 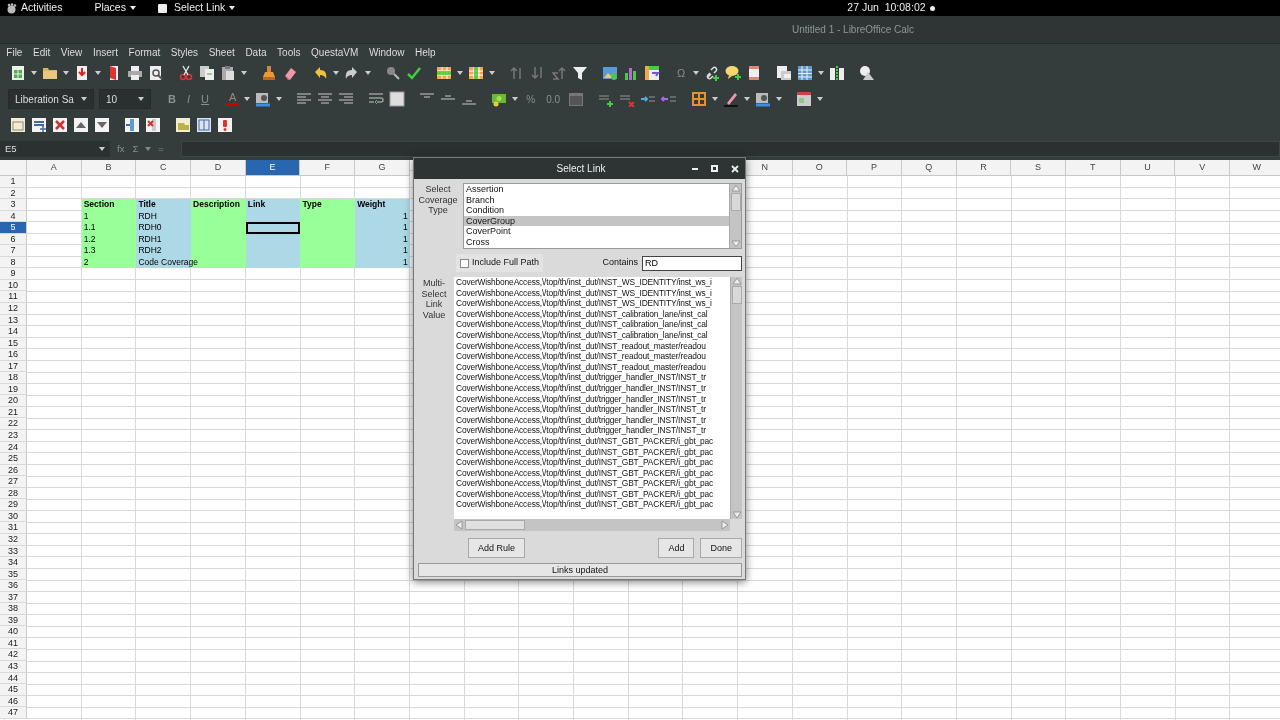 I want to click on delete-icon, so click(x=60, y=125).